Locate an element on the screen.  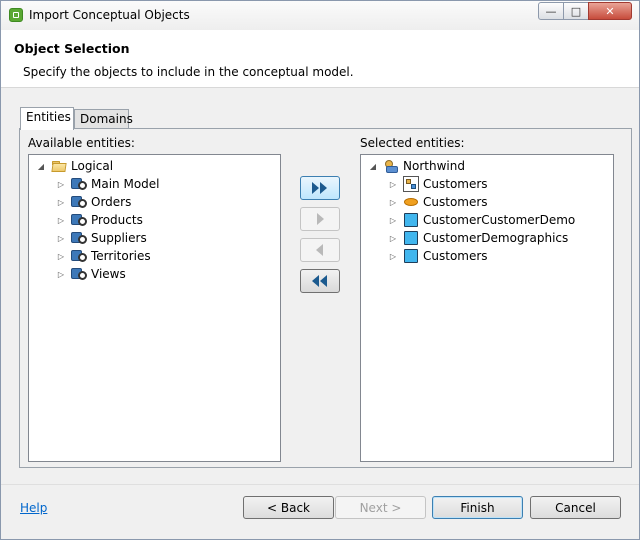
remove-all-button is located at coordinates (320, 281).